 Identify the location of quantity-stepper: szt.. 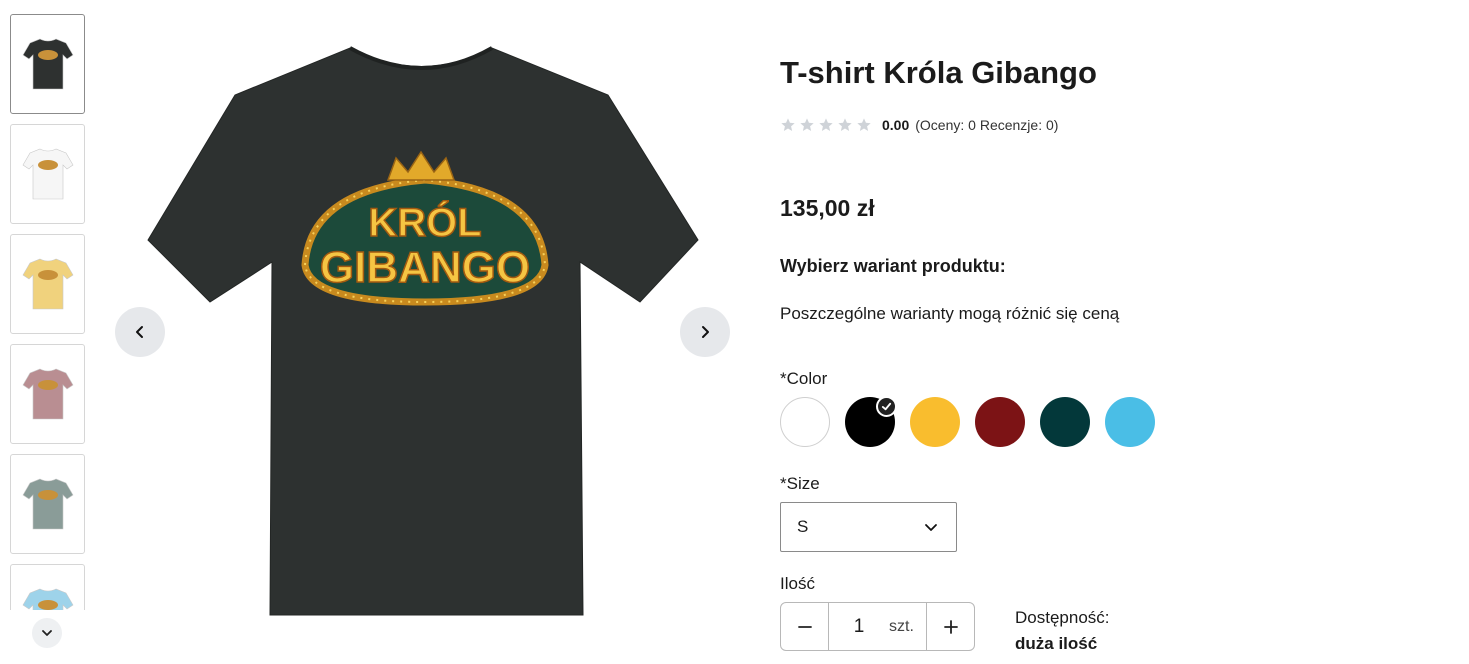
(877, 626).